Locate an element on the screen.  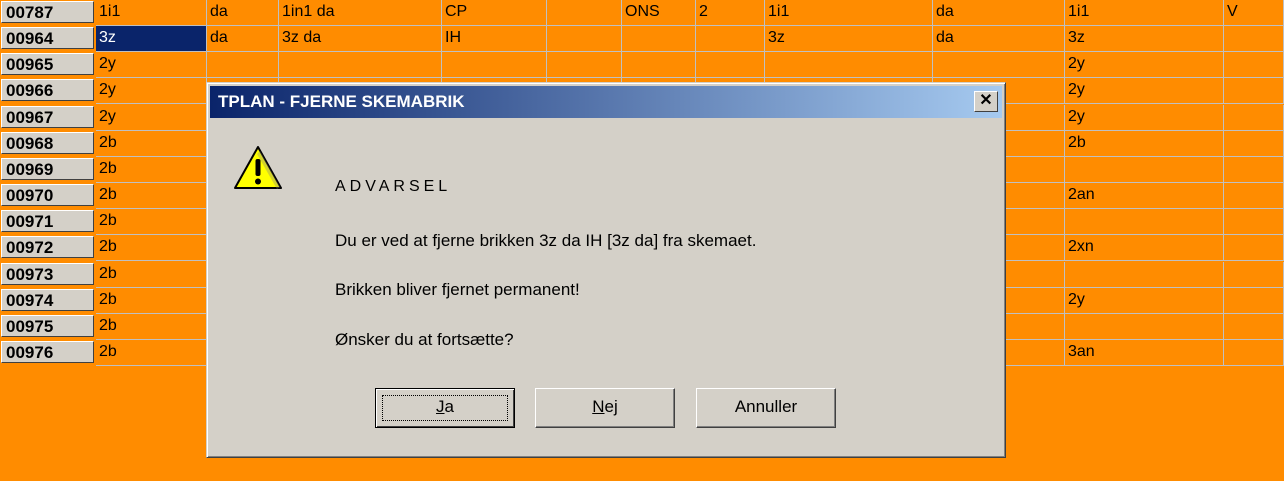
cancel-button: Annuller is located at coordinates (766, 408).